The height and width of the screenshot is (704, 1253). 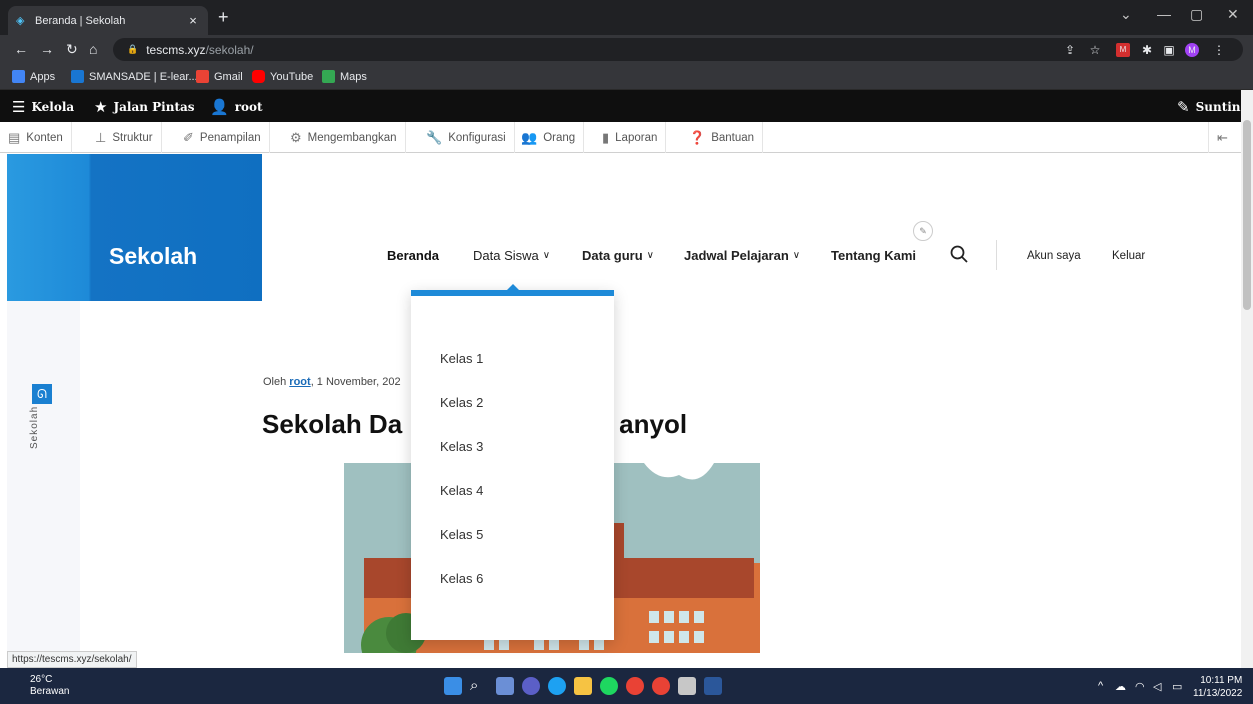 What do you see at coordinates (153, 256) in the screenshot?
I see `site-name: Sekolah` at bounding box center [153, 256].